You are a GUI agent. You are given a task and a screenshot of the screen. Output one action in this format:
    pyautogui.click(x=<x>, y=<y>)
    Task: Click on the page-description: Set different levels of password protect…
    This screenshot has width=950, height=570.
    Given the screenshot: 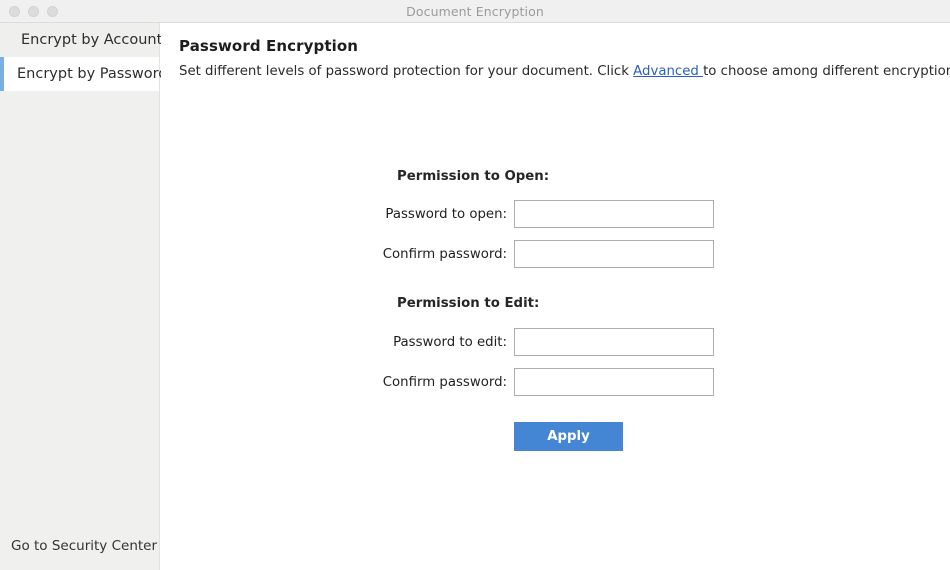 What is the action you would take?
    pyautogui.click(x=564, y=71)
    